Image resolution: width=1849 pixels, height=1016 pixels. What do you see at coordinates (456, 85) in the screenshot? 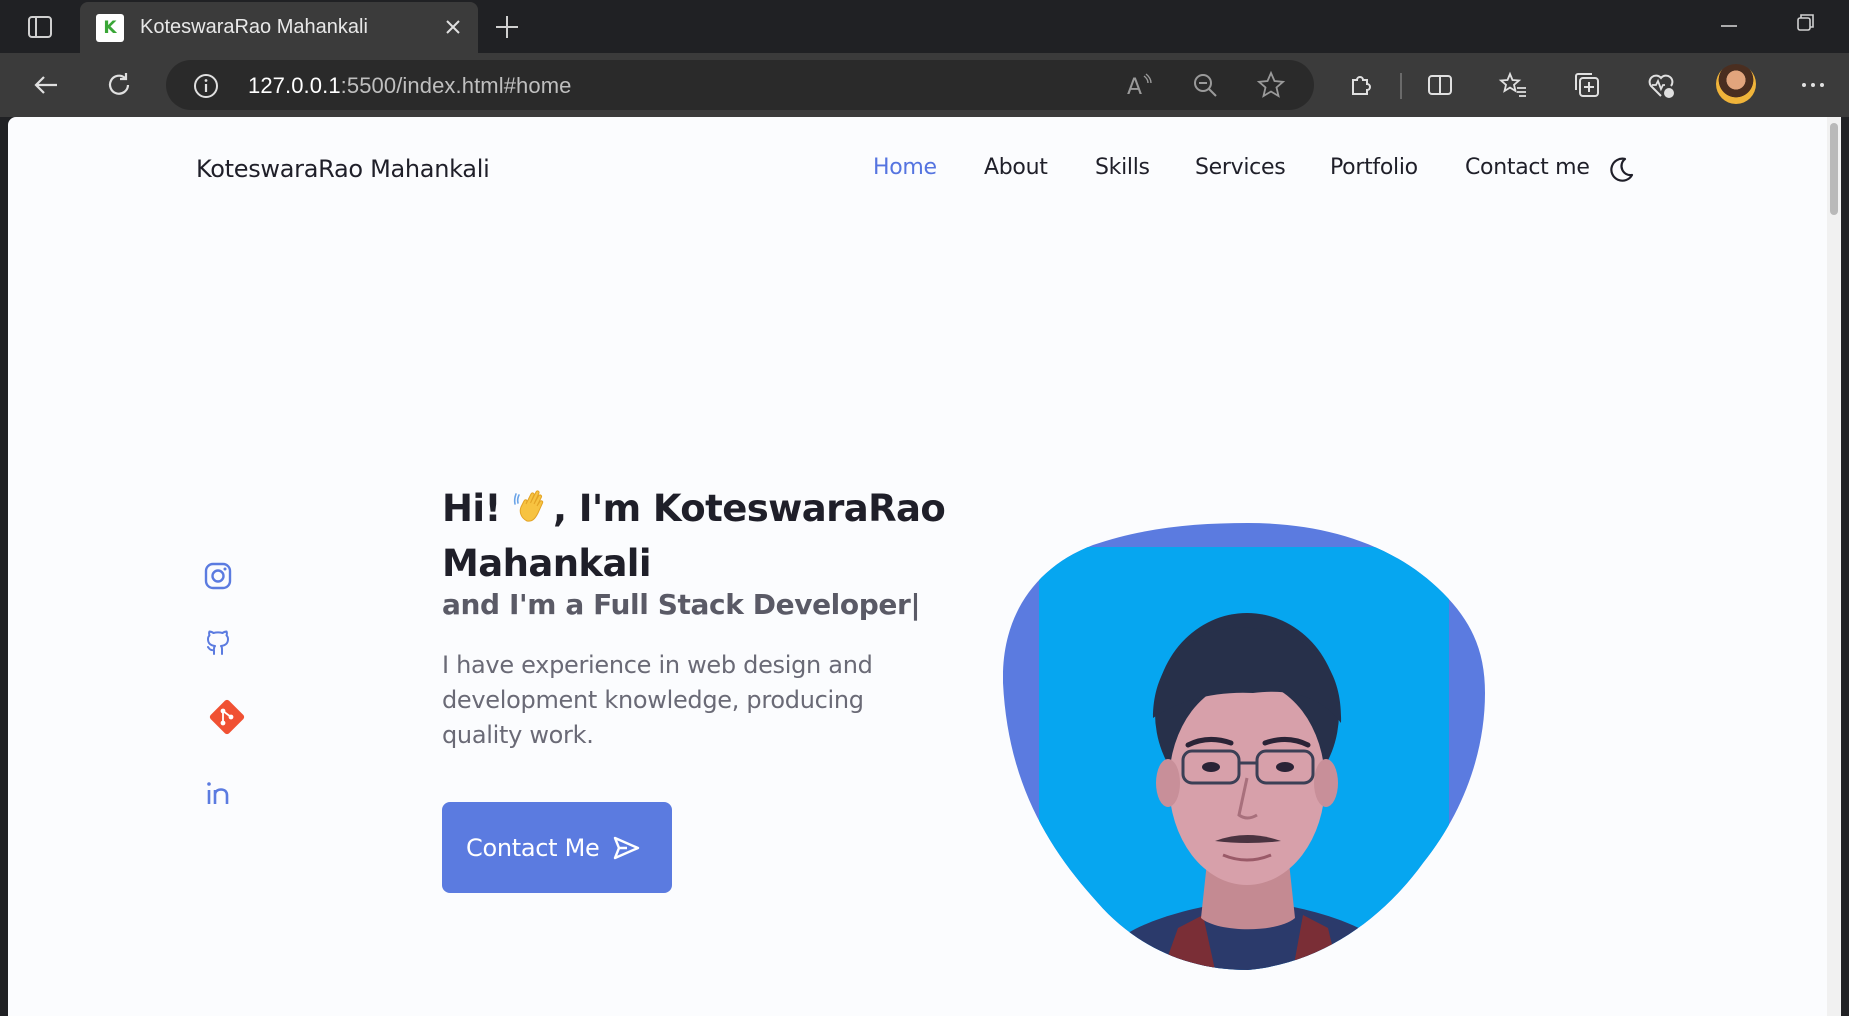
I see `url-path: :5500/index.html#home` at bounding box center [456, 85].